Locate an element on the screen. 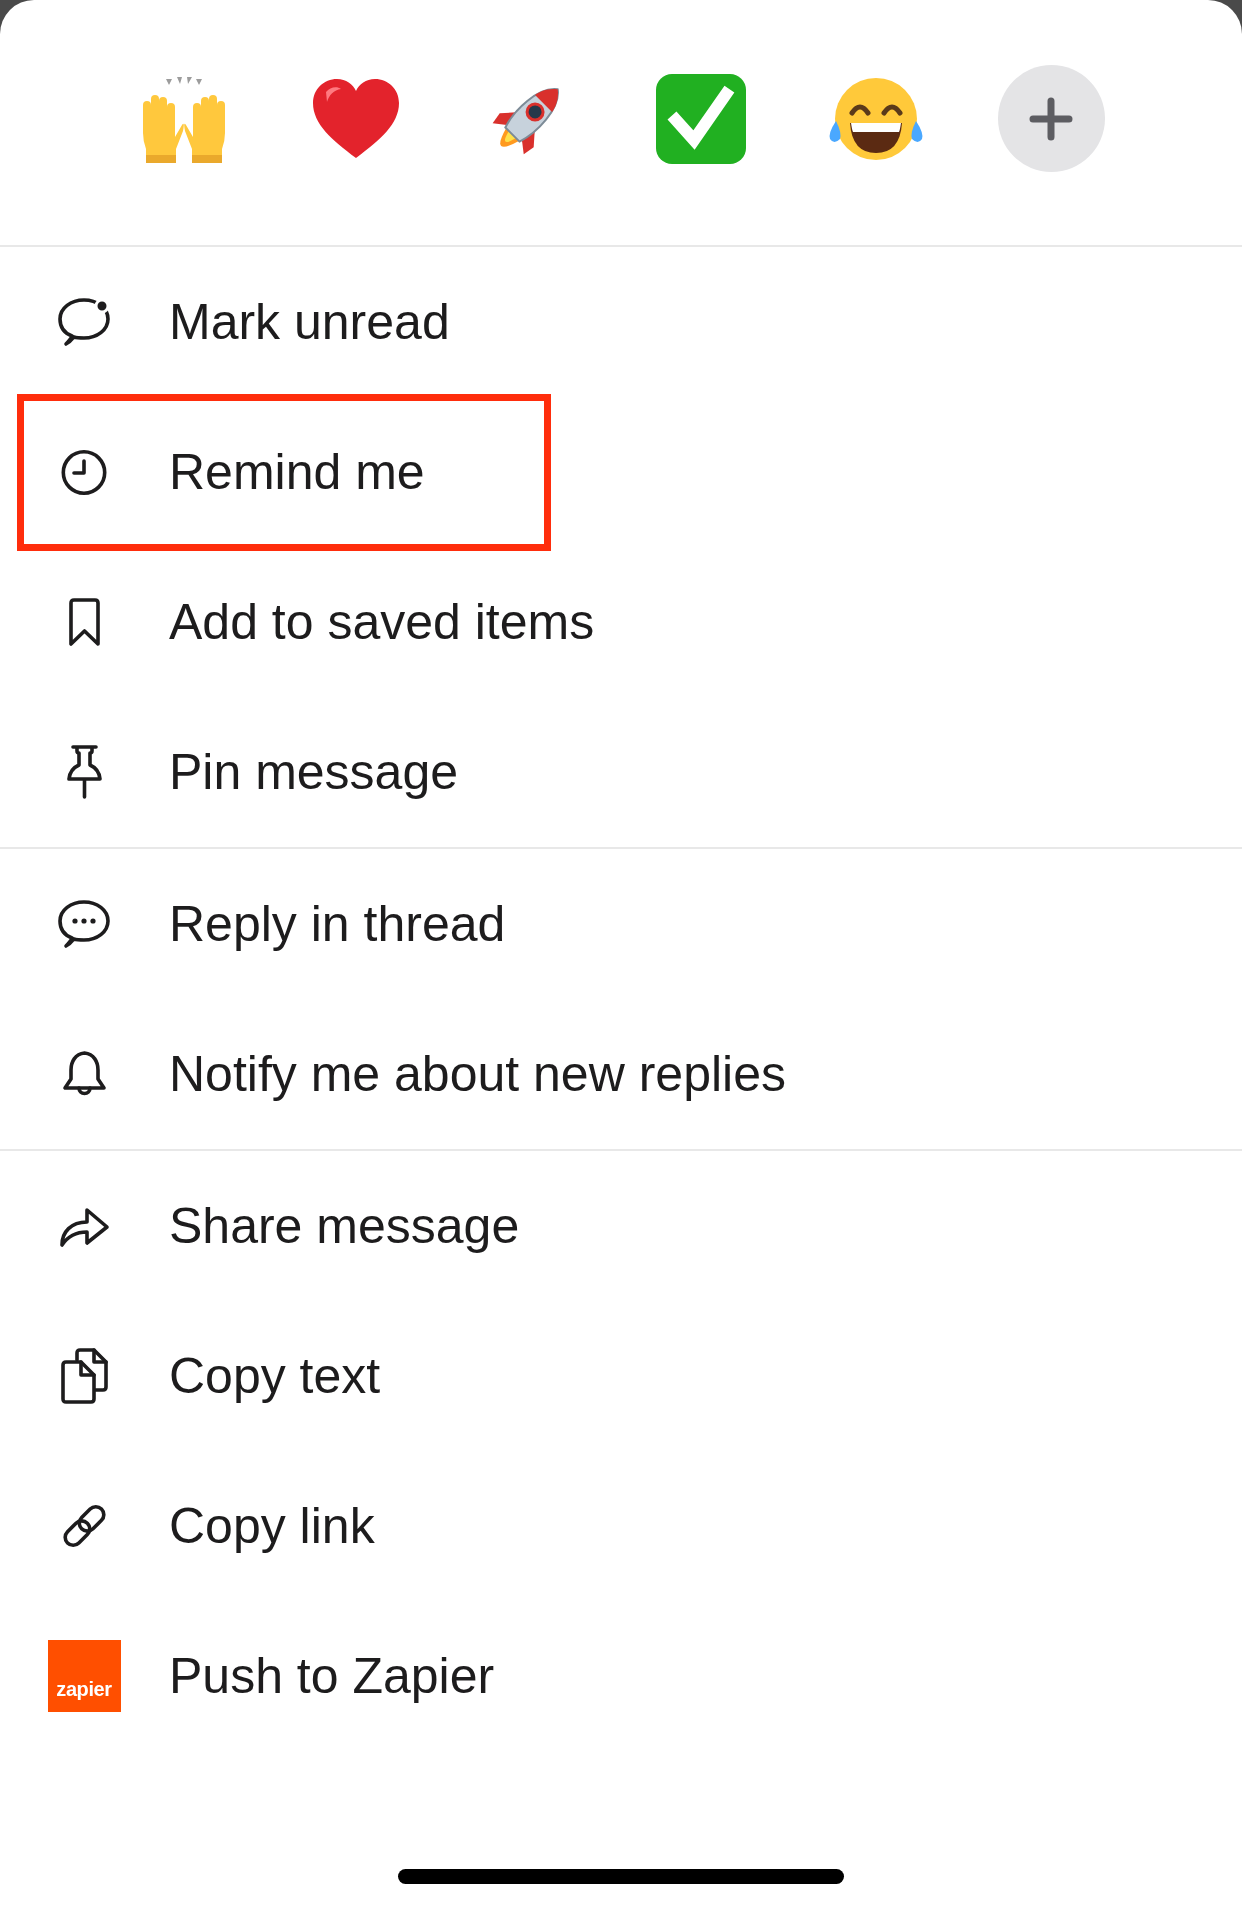 The width and height of the screenshot is (1242, 1908). menu-item: Notify me about new replies is located at coordinates (621, 1074).